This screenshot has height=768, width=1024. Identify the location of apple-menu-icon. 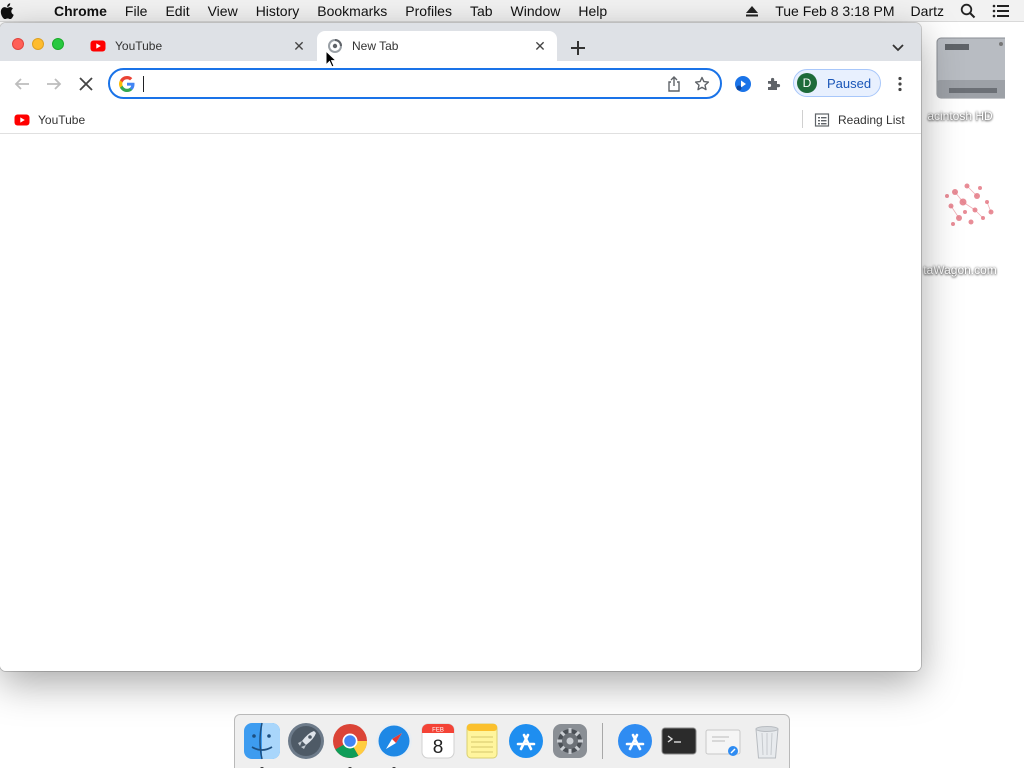
(26, 10).